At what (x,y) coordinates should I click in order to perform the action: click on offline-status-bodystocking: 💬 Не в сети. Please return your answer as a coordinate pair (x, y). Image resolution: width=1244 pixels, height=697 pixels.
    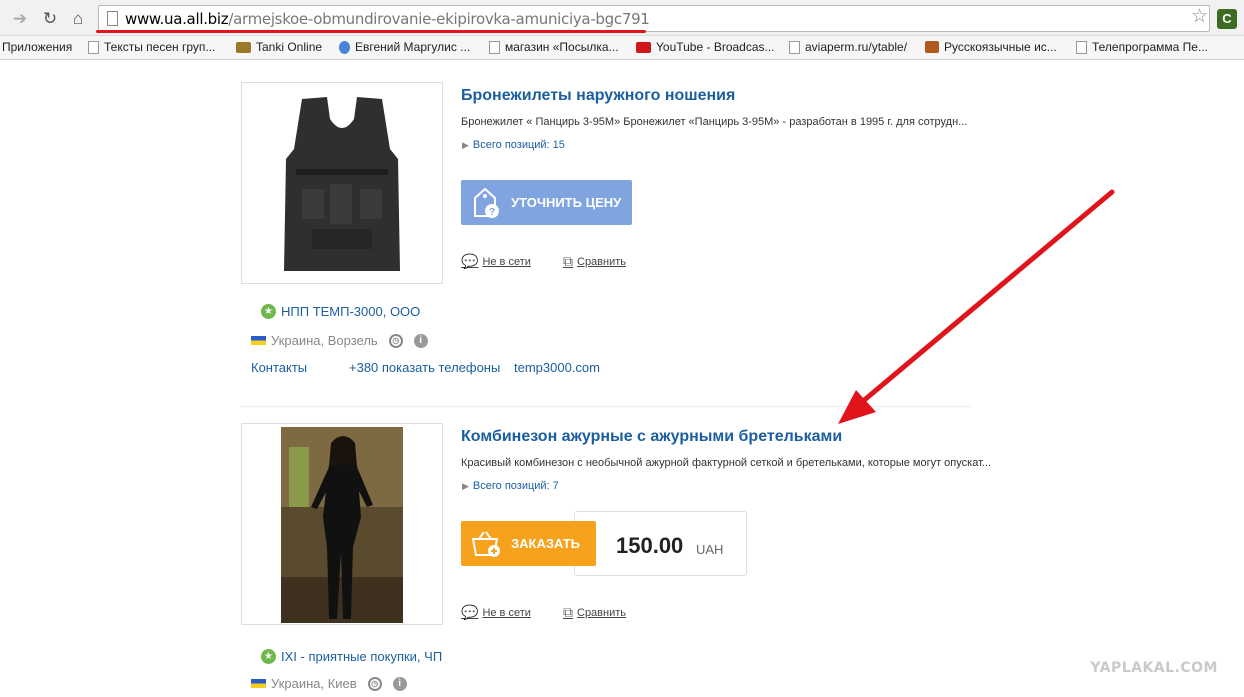
    Looking at the image, I should click on (496, 612).